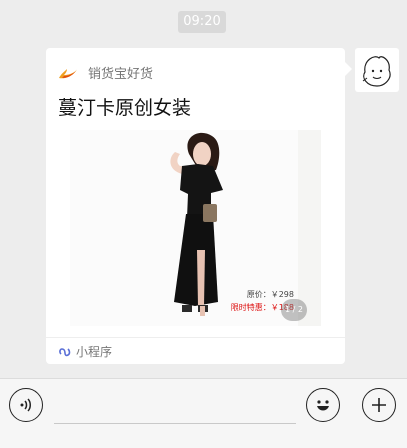 This screenshot has width=407, height=448. Describe the element at coordinates (202, 22) in the screenshot. I see `timestamp: 09:20` at that location.